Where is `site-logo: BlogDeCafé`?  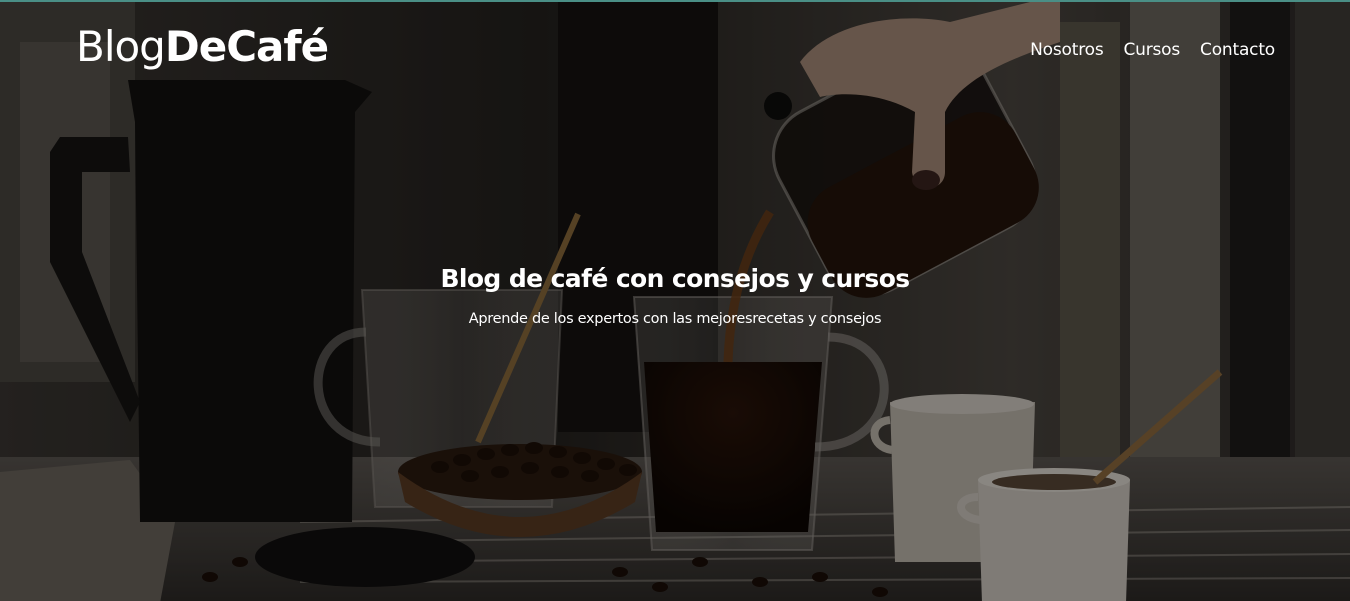 site-logo: BlogDeCafé is located at coordinates (202, 47).